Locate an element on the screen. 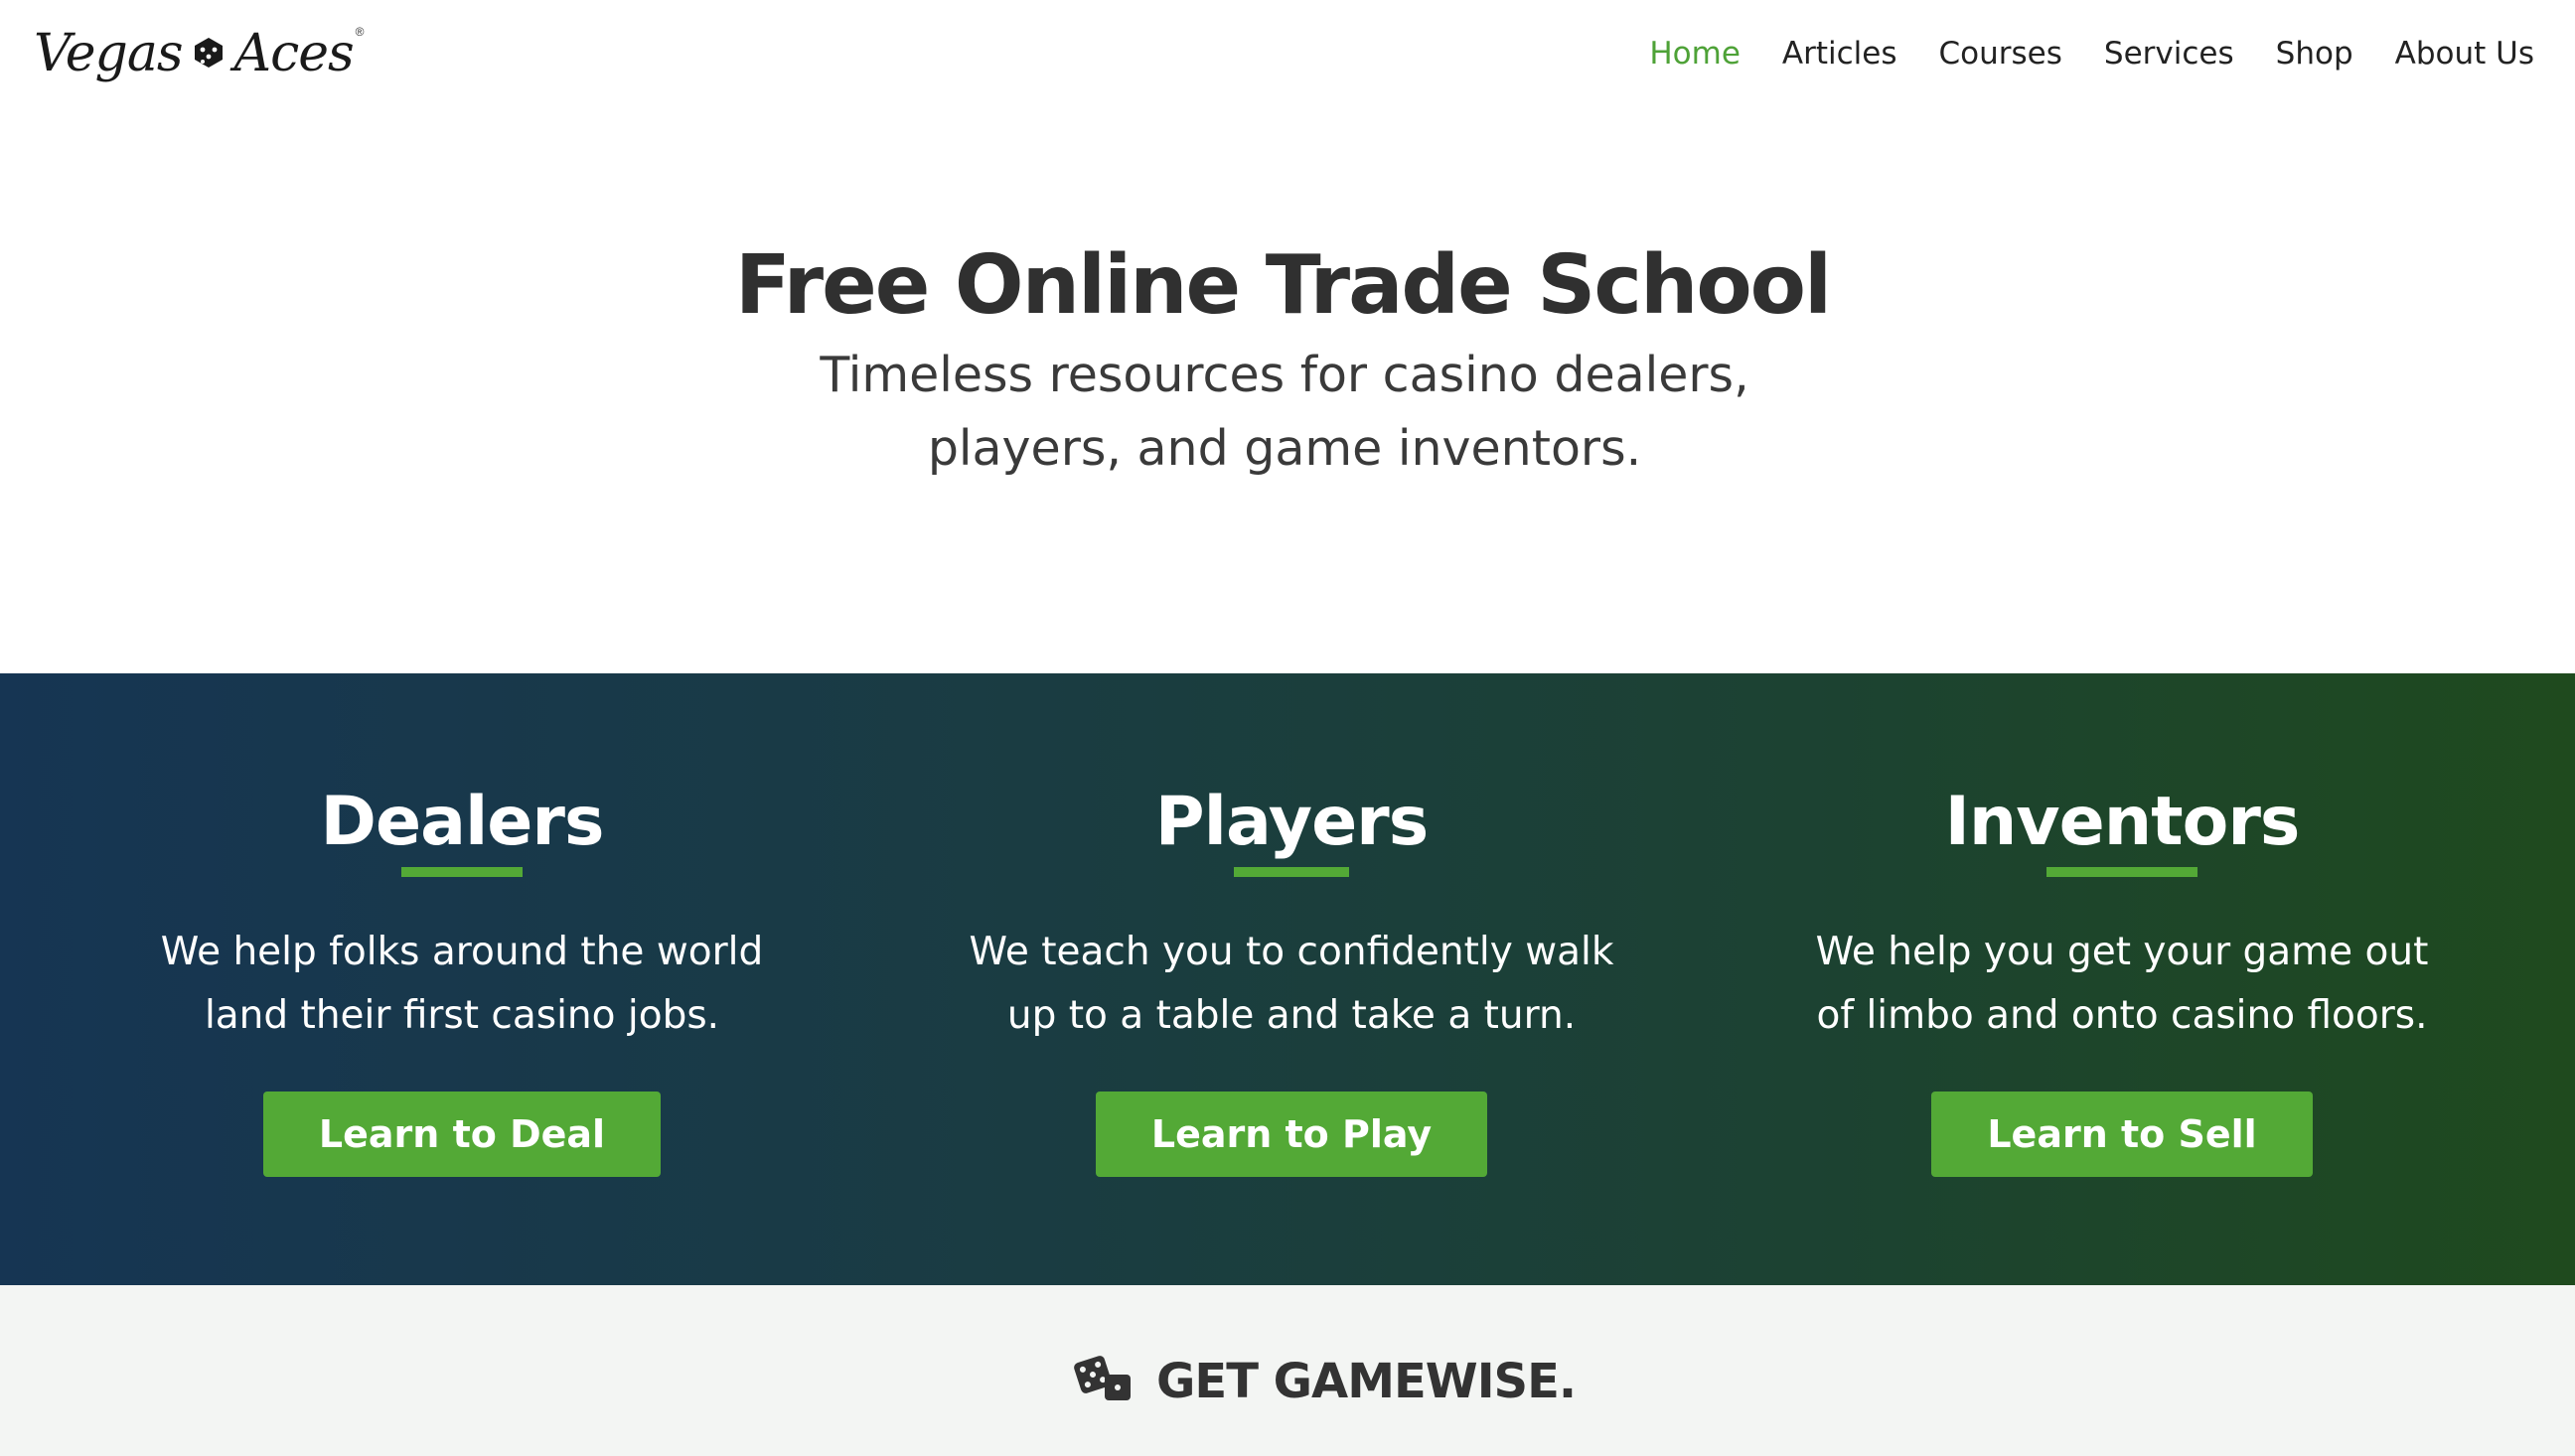  site-logo: Vegas Aces ® is located at coordinates (200, 53).